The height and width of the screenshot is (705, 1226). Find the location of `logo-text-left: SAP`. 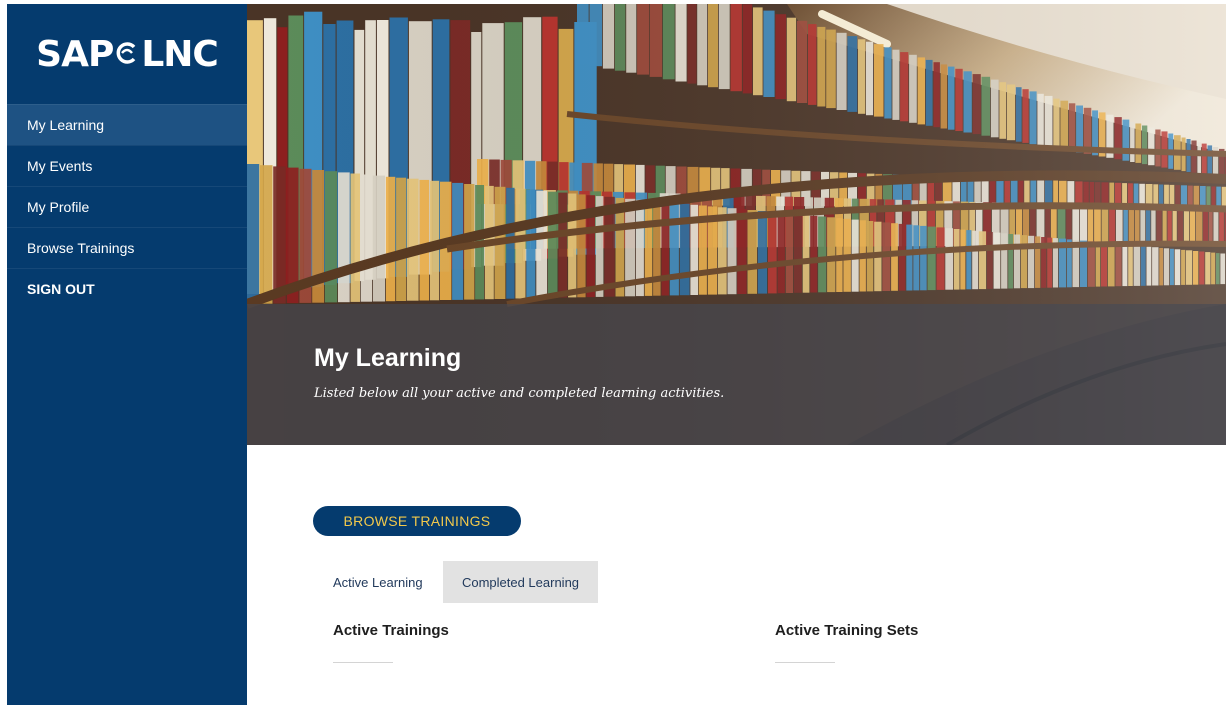

logo-text-left: SAP is located at coordinates (75, 54).